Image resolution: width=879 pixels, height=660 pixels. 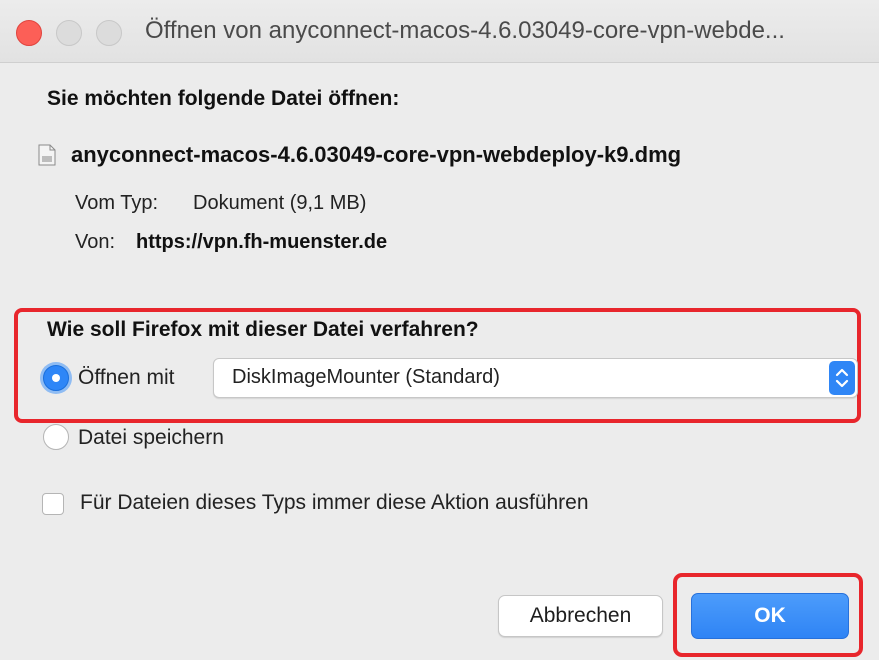 What do you see at coordinates (95, 242) in the screenshot?
I see `from-label: Von:` at bounding box center [95, 242].